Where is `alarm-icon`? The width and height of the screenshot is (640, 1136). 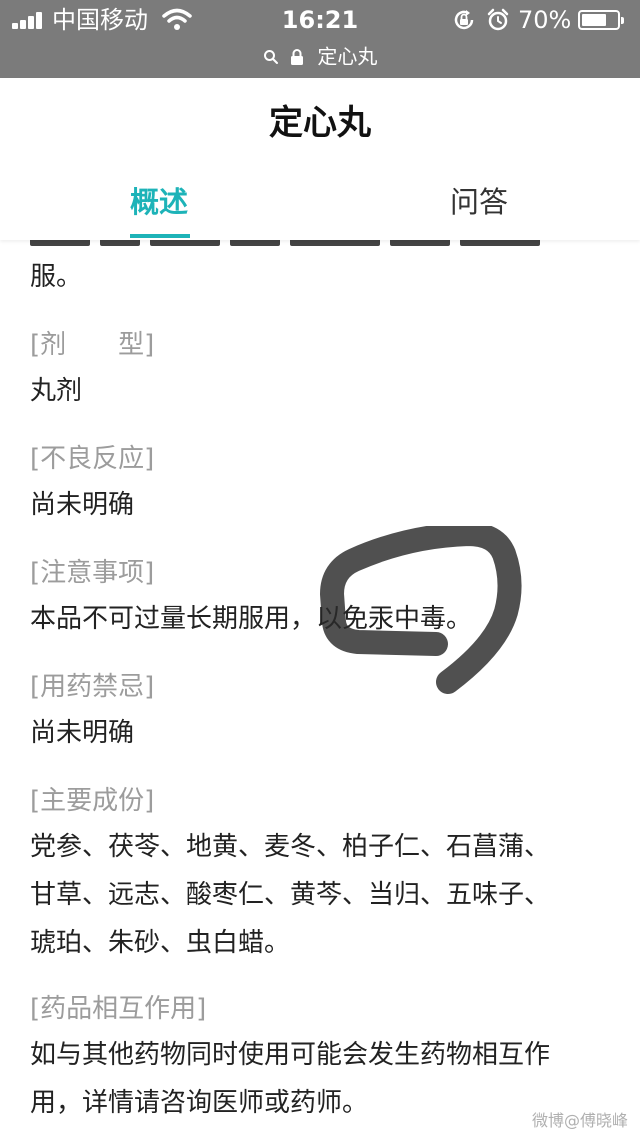
alarm-icon is located at coordinates (498, 19).